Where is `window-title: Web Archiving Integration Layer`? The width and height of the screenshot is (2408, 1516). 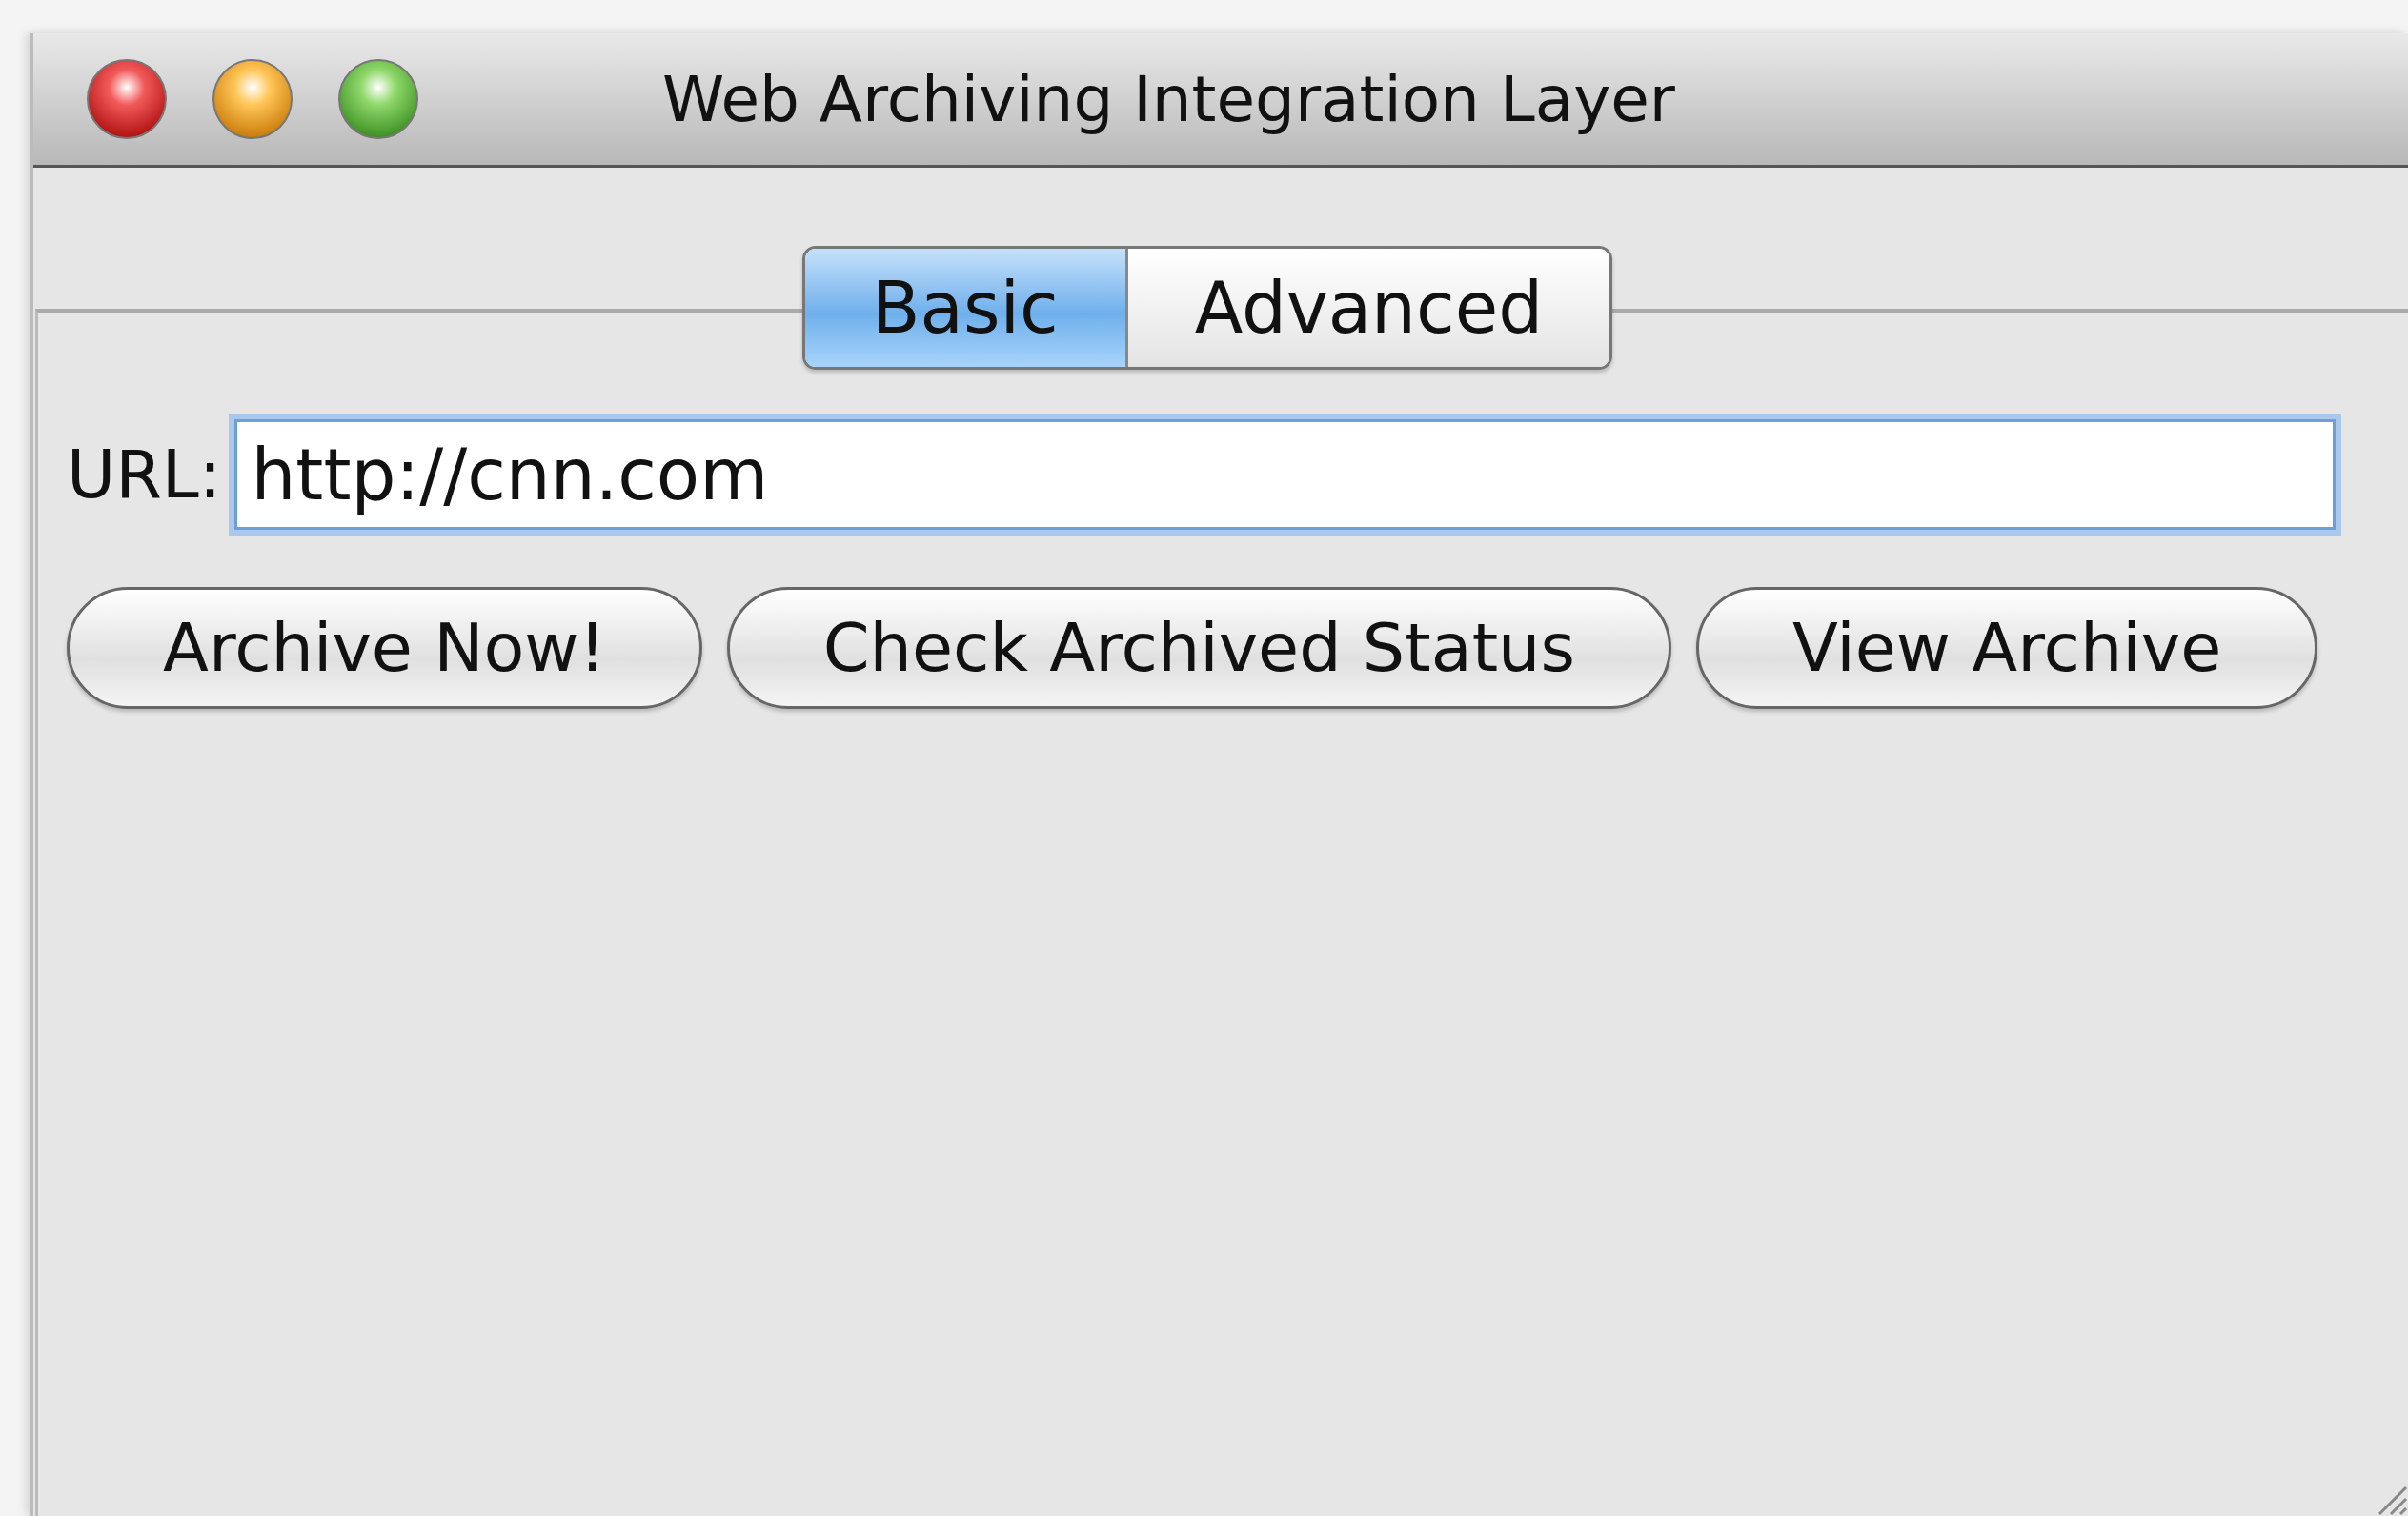 window-title: Web Archiving Integration Layer is located at coordinates (1168, 99).